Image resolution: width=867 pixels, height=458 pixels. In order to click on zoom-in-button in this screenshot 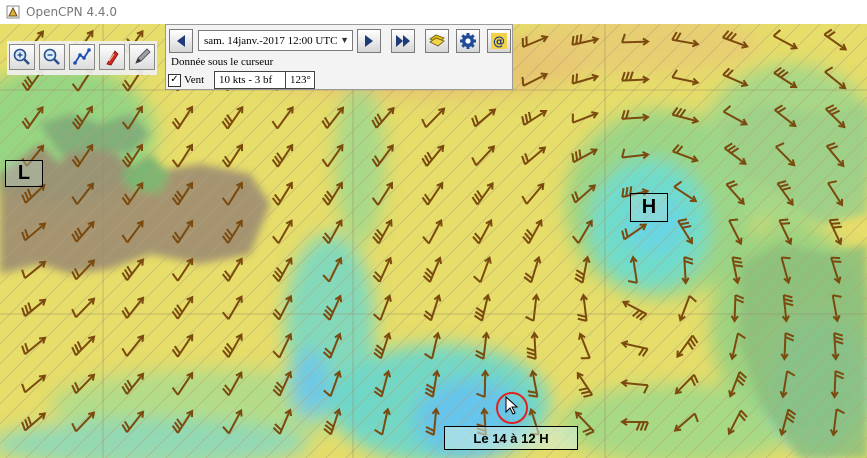, I will do `click(22, 57)`.